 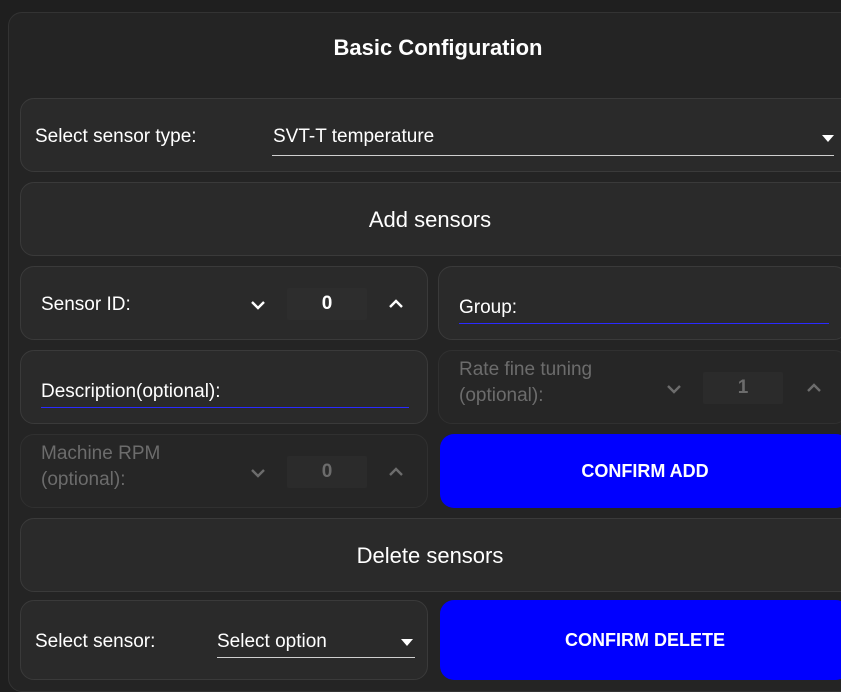 I want to click on delete-sensors-title: Delete sensors, so click(x=430, y=555).